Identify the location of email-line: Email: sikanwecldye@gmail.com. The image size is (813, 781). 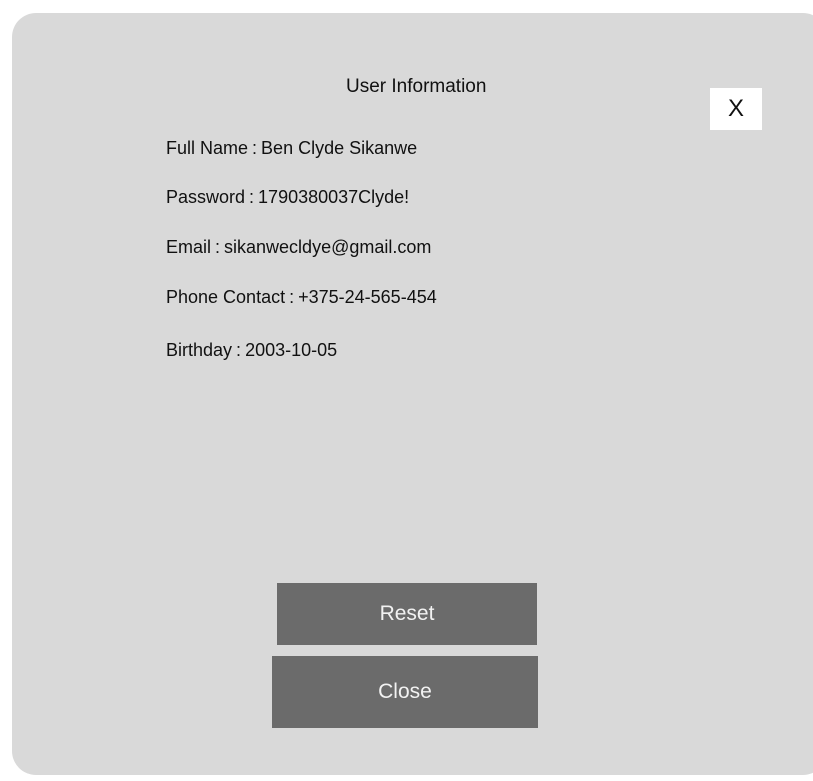
(299, 247).